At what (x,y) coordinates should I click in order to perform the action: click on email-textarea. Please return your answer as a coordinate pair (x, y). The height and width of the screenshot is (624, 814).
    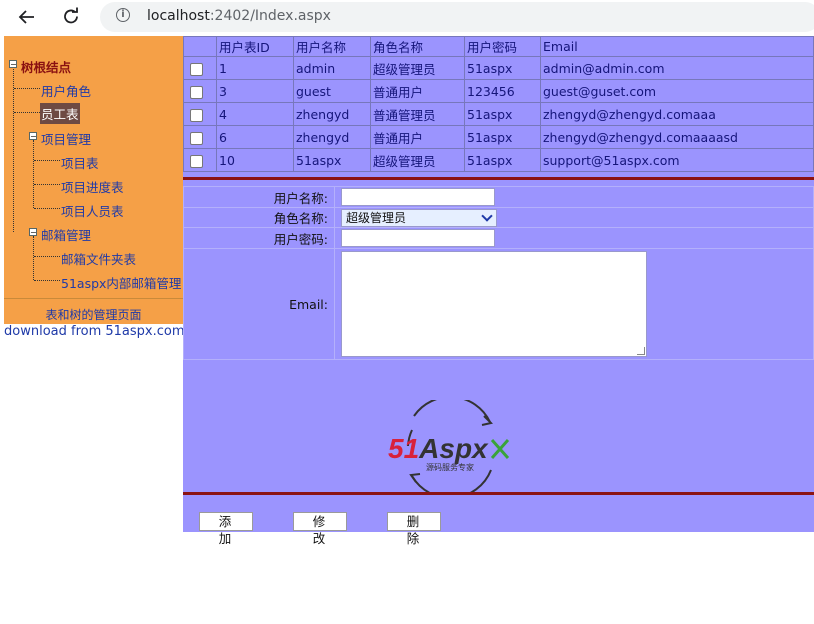
    Looking at the image, I should click on (494, 304).